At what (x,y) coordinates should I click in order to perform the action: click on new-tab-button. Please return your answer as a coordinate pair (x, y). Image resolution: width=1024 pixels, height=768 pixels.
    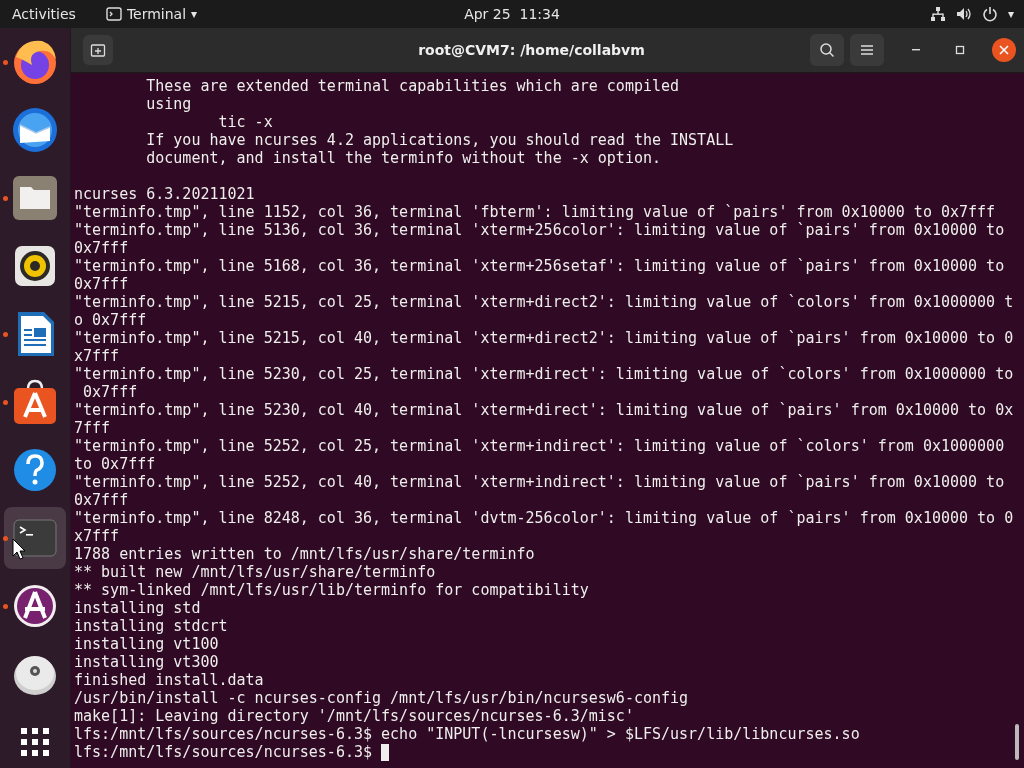
    Looking at the image, I should click on (98, 50).